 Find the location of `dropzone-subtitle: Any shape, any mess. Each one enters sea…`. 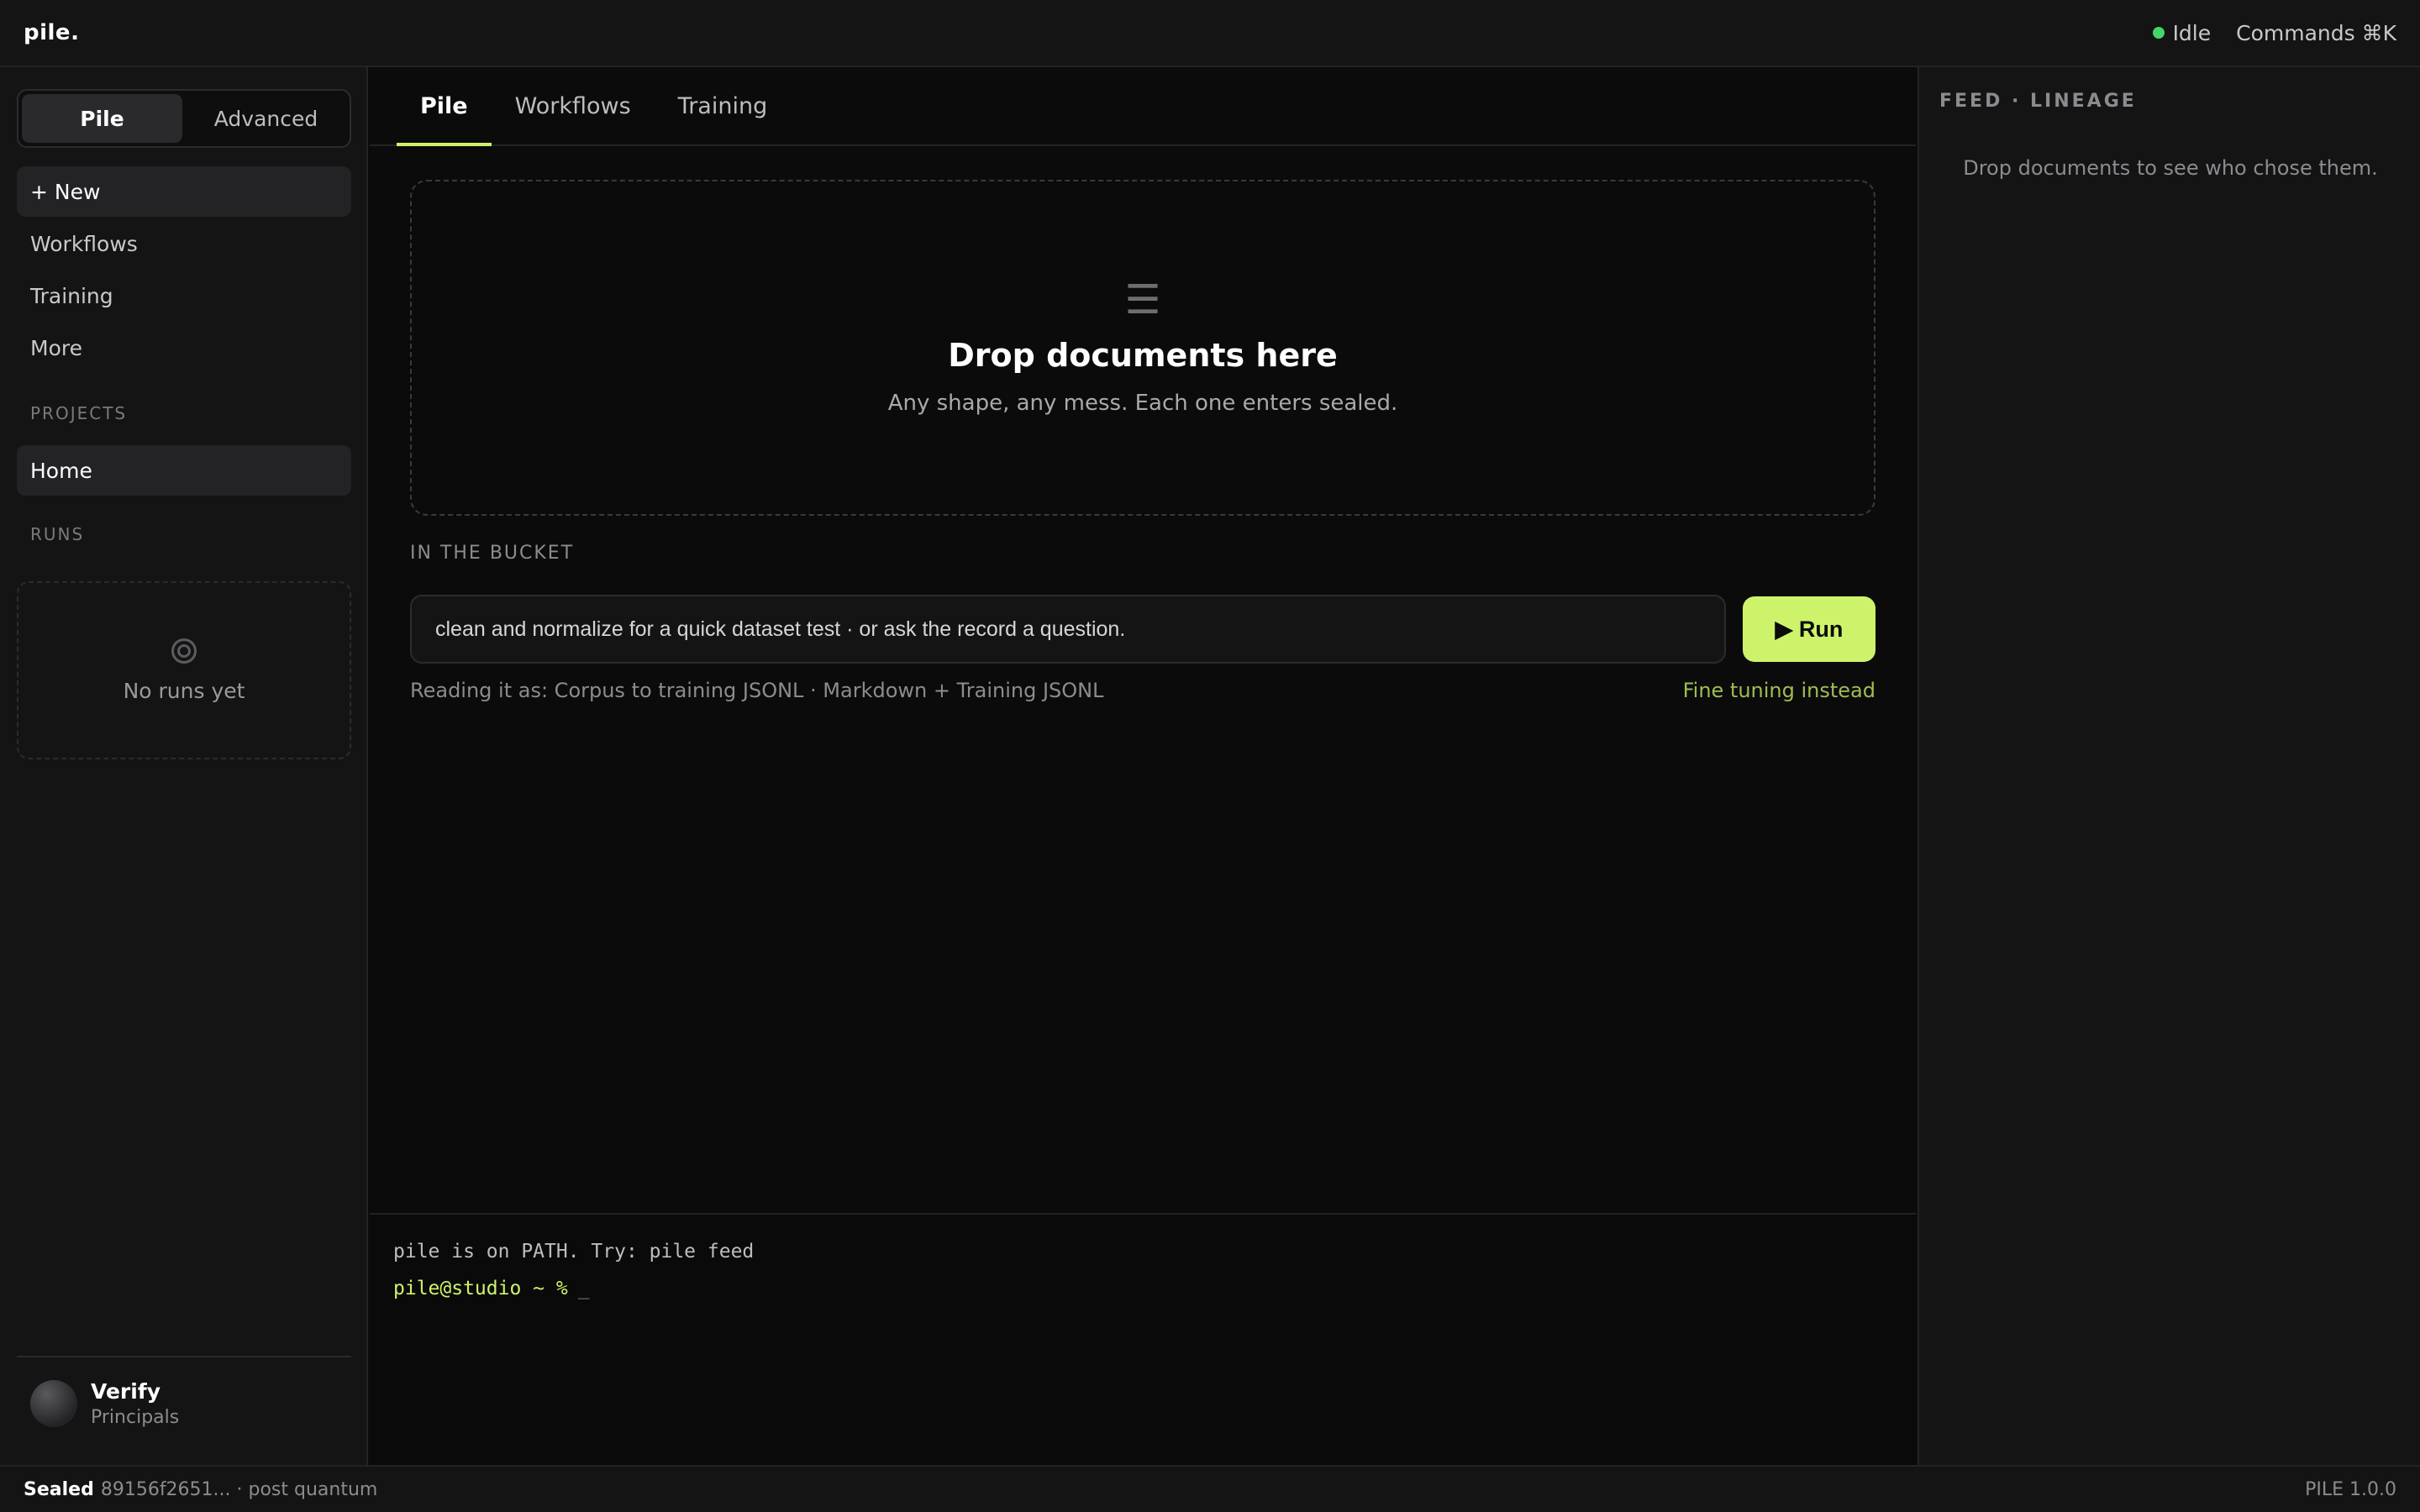

dropzone-subtitle: Any shape, any mess. Each one enters sea… is located at coordinates (1142, 403).